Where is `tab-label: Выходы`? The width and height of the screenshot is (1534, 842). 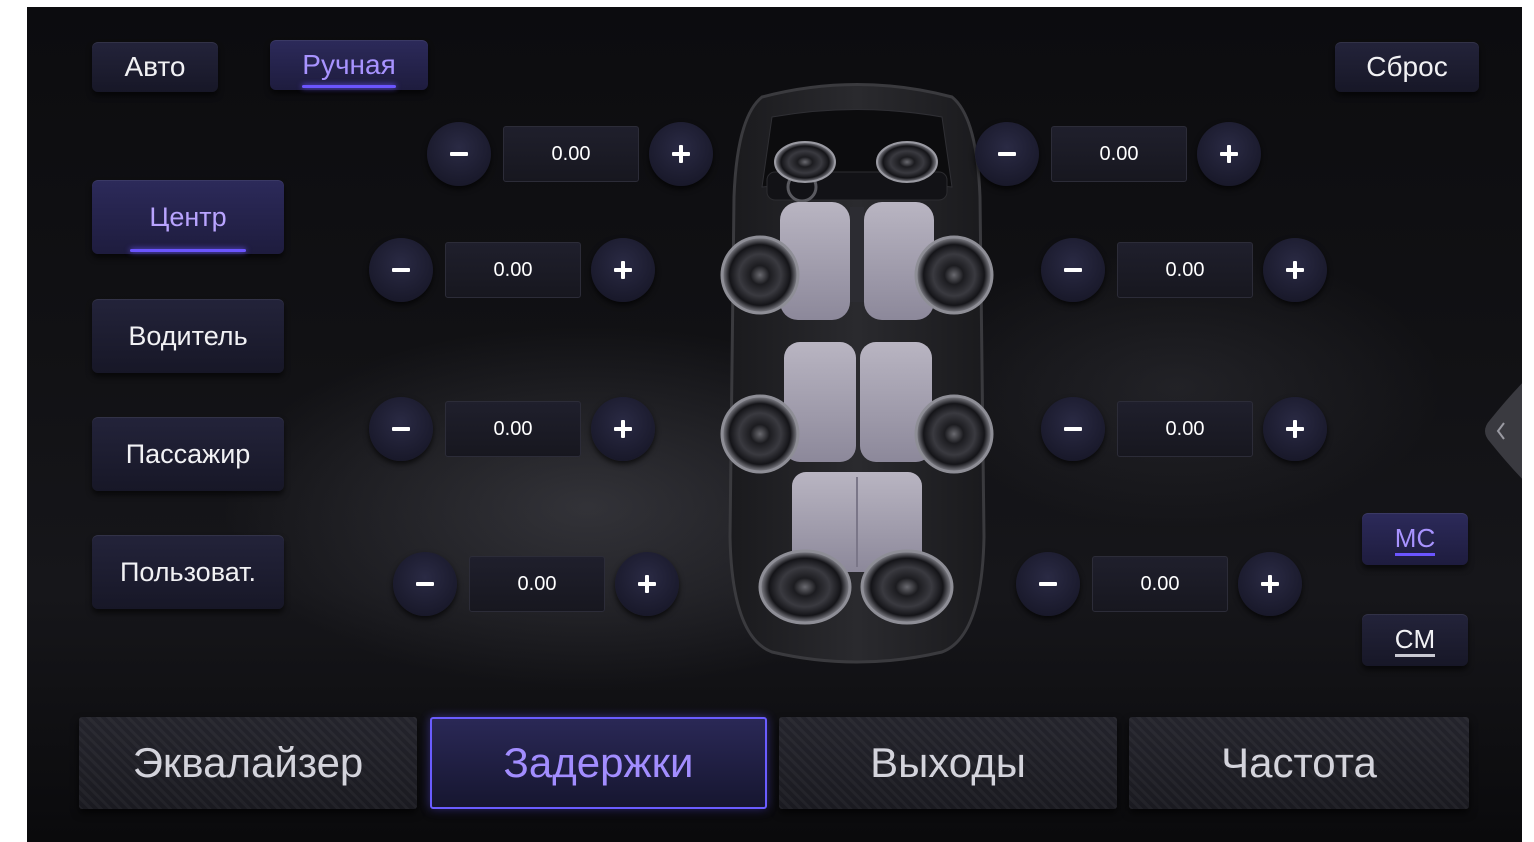
tab-label: Выходы is located at coordinates (948, 762).